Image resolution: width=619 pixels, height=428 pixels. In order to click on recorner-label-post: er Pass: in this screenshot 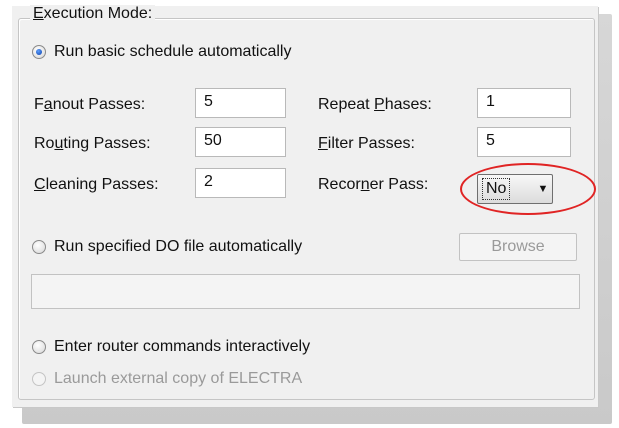, I will do `click(399, 184)`.